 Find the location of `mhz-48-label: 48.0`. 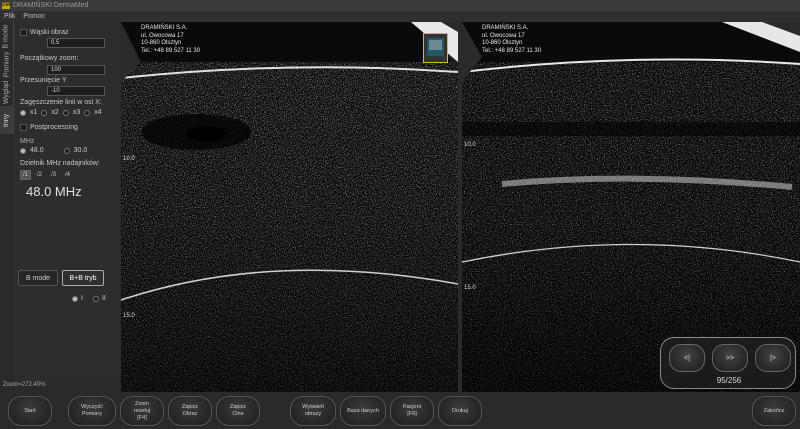

mhz-48-label: 48.0 is located at coordinates (37, 150).